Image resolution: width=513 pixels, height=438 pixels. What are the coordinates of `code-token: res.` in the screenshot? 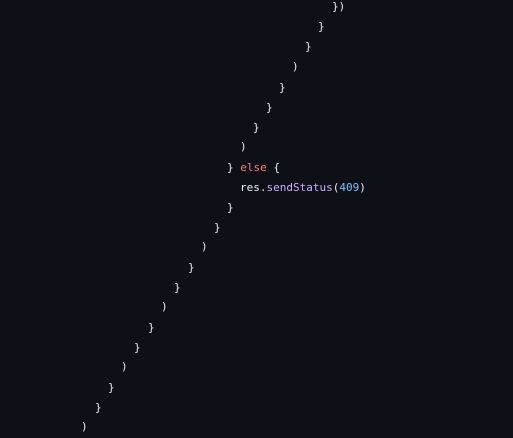 It's located at (253, 187).